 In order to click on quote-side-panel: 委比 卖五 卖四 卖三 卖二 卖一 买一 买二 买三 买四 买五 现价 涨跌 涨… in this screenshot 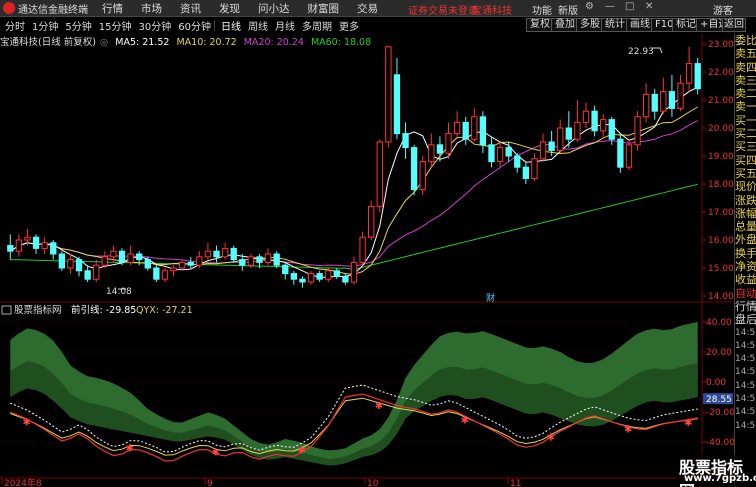, I will do `click(745, 260)`.